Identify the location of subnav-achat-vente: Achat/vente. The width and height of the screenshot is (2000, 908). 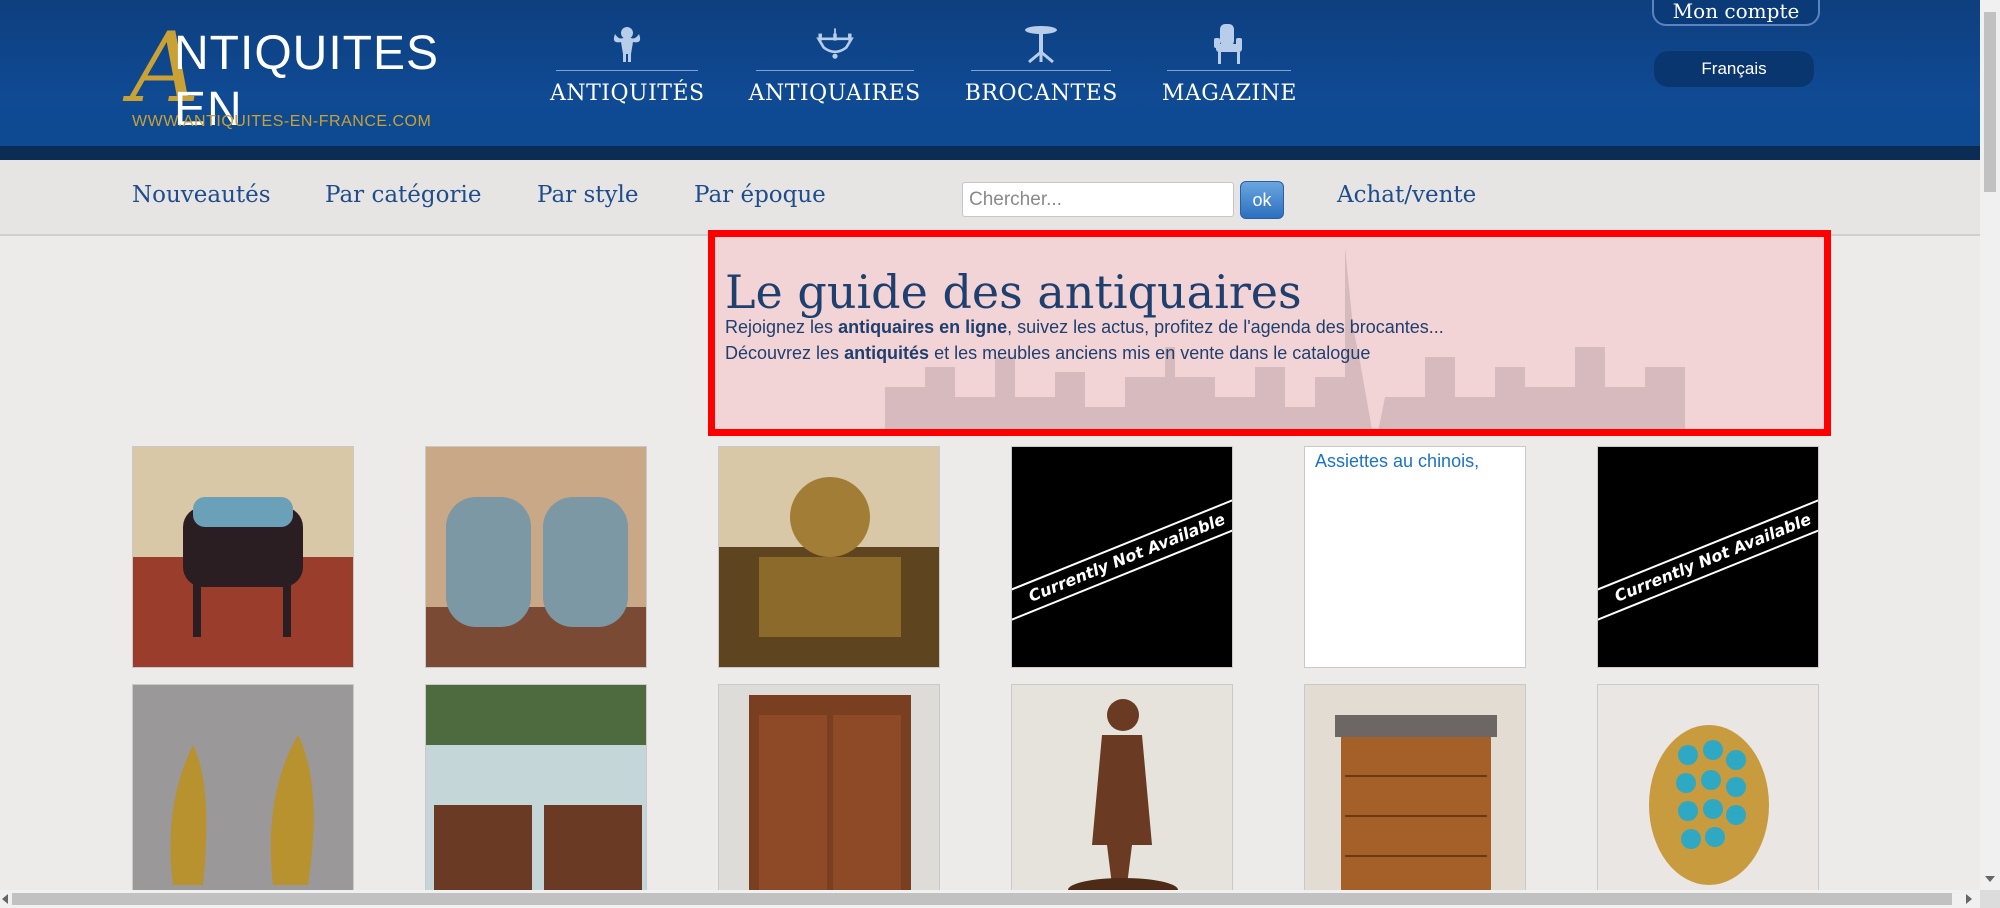
(1406, 195).